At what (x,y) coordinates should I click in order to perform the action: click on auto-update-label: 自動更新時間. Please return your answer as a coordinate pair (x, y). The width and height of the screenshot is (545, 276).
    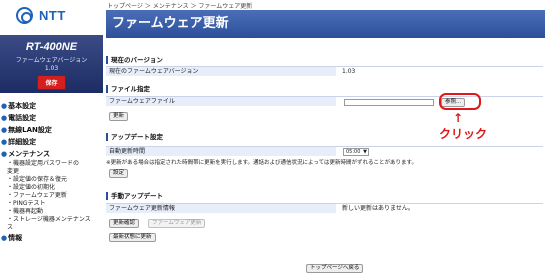
    Looking at the image, I should click on (221, 151).